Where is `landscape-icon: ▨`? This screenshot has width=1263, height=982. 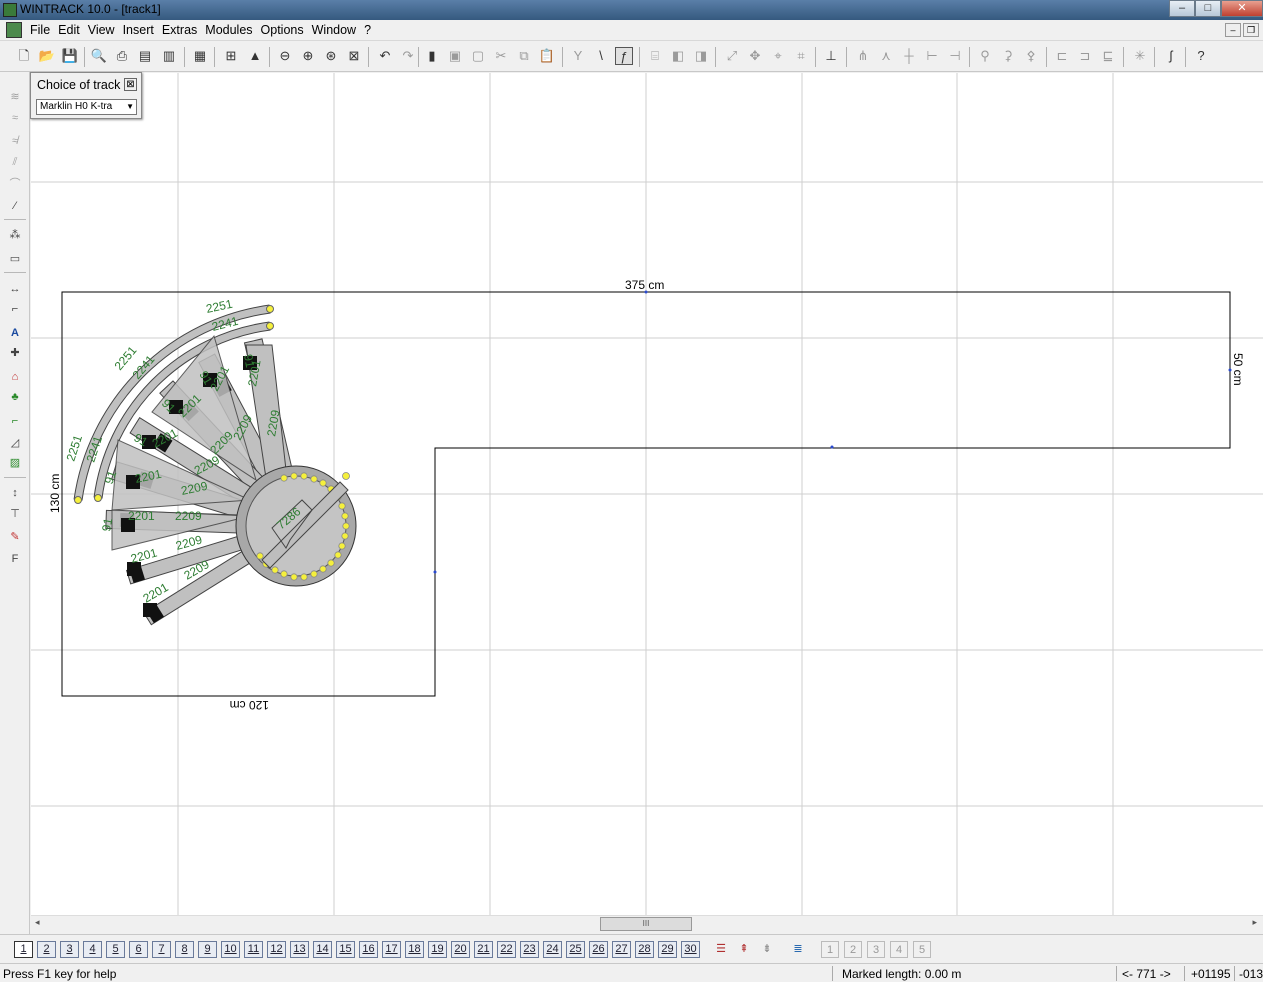 landscape-icon: ▨ is located at coordinates (15, 463).